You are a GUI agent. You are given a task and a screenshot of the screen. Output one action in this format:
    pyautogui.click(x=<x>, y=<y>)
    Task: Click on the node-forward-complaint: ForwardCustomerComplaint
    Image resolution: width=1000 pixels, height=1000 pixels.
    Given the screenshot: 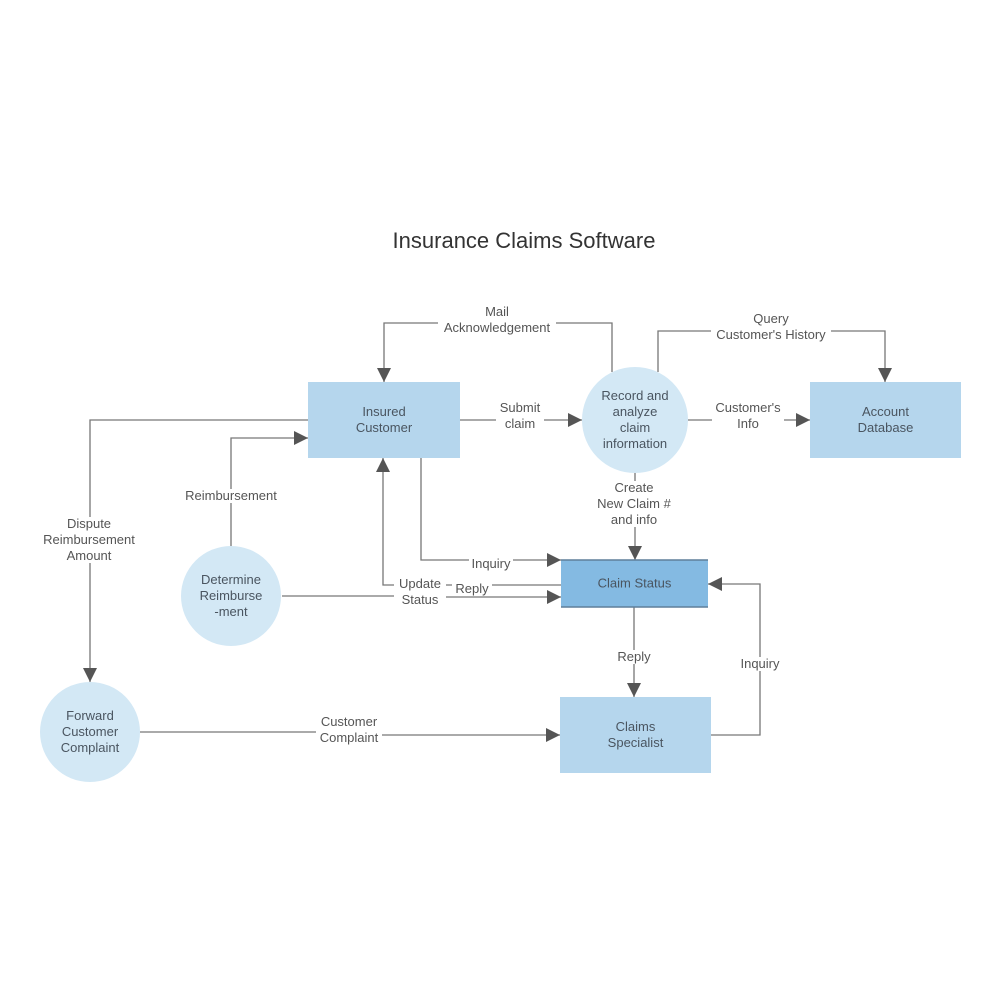 What is the action you would take?
    pyautogui.click(x=90, y=732)
    